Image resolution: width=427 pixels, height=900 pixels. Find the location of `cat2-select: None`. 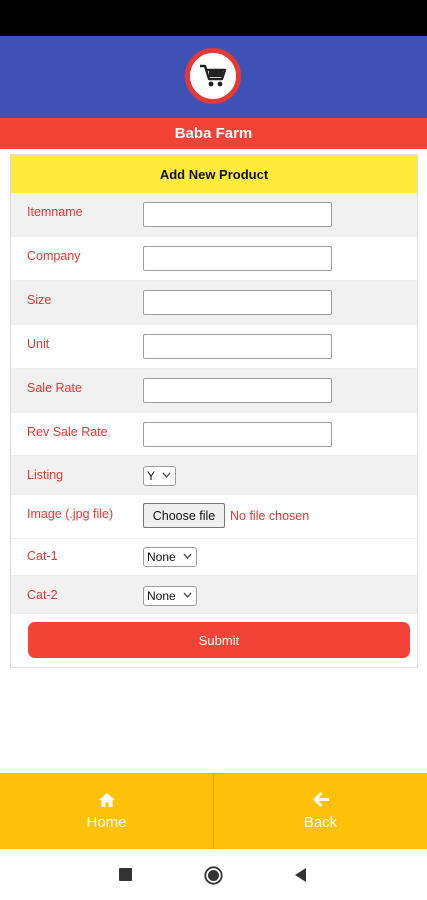

cat2-select: None is located at coordinates (170, 596).